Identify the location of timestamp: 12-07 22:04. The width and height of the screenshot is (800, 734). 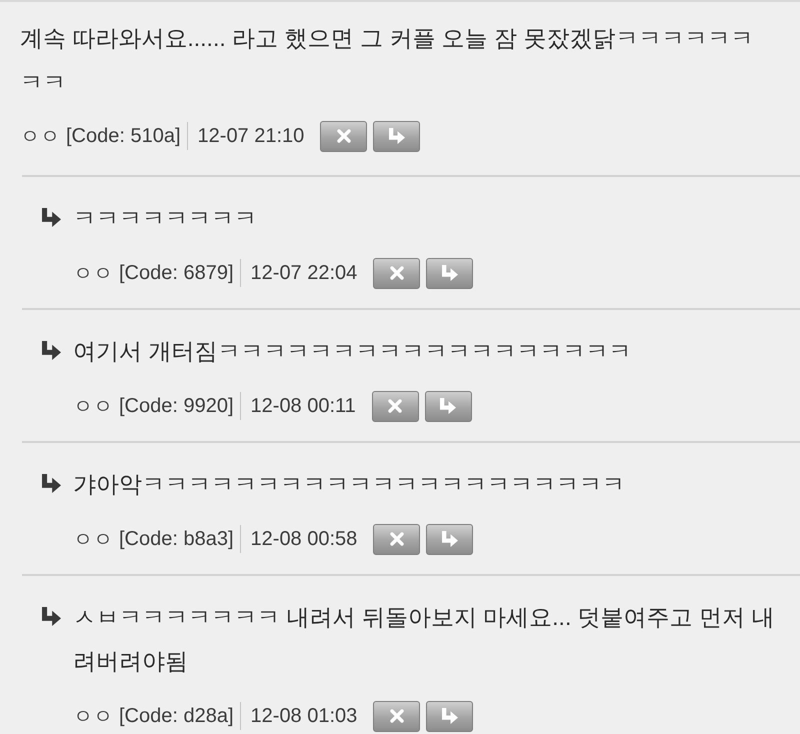
(304, 273).